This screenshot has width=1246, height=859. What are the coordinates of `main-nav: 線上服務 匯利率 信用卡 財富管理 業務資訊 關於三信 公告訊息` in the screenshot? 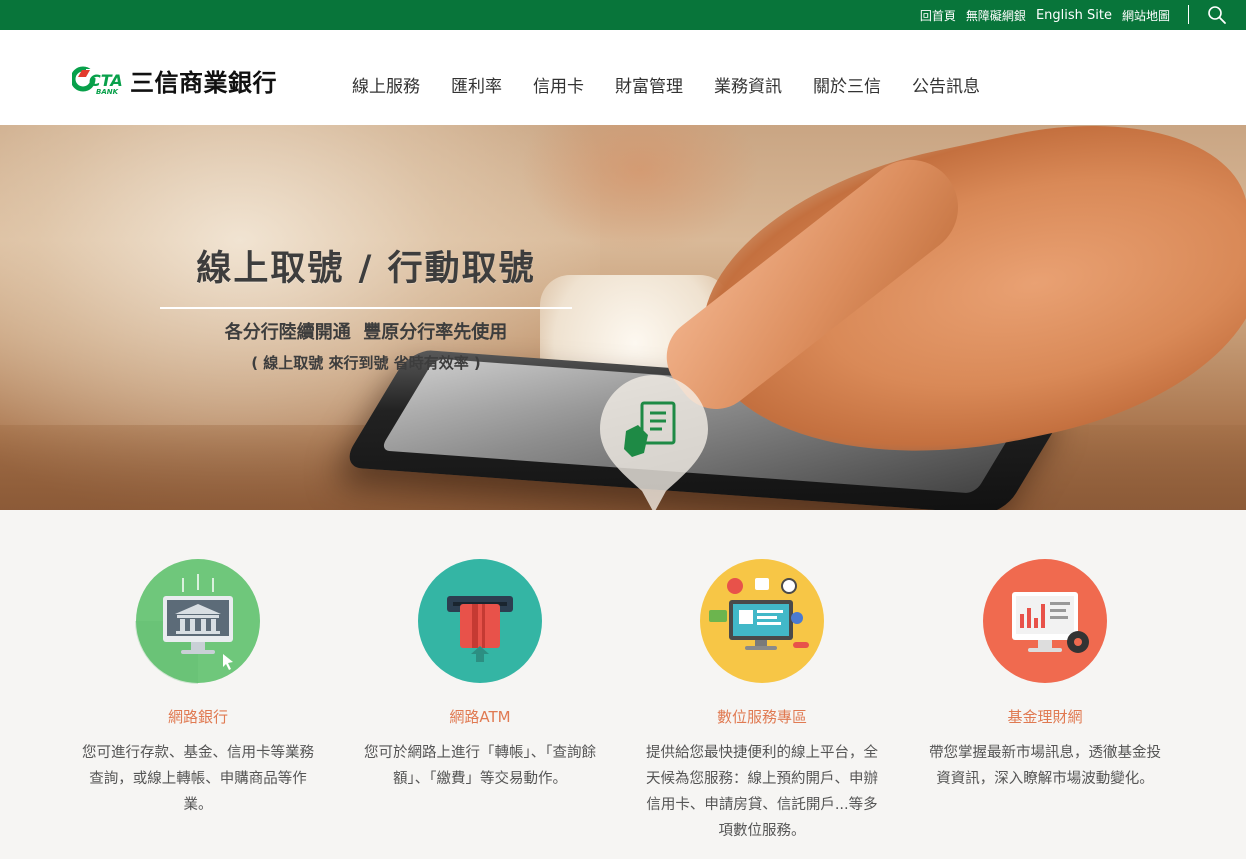 It's located at (681, 84).